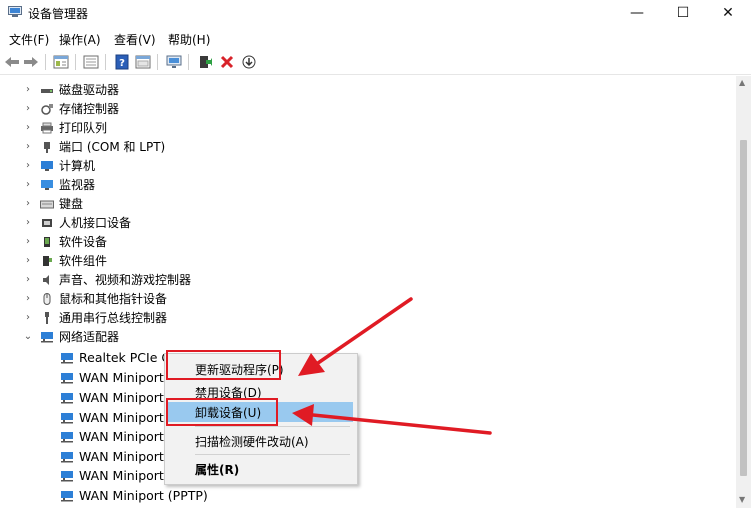  Describe the element at coordinates (355, 336) in the screenshot. I see `annotation-arrow-upper` at that location.